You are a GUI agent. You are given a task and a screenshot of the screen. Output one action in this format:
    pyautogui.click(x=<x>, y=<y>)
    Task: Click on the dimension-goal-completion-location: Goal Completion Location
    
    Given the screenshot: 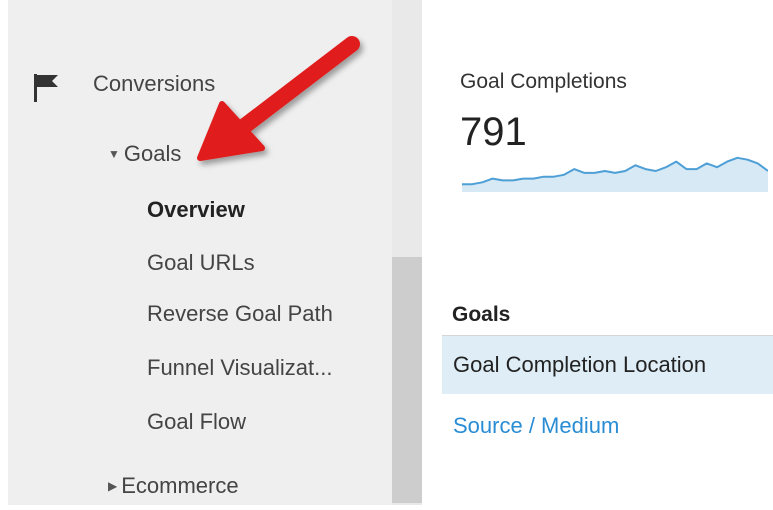 What is the action you would take?
    pyautogui.click(x=607, y=365)
    